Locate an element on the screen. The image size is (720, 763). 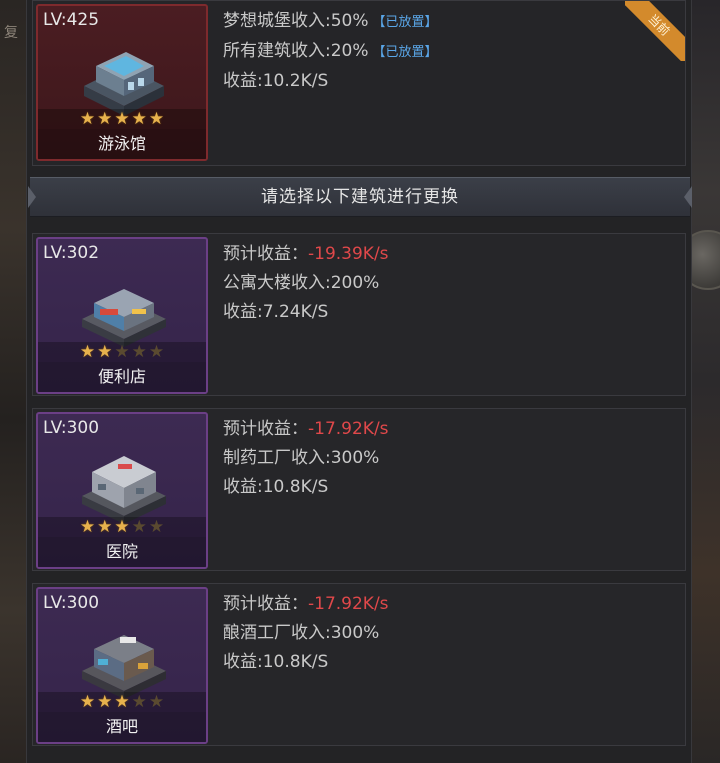
section-header: 请选择以下建筑进行更换 is located at coordinates (360, 197).